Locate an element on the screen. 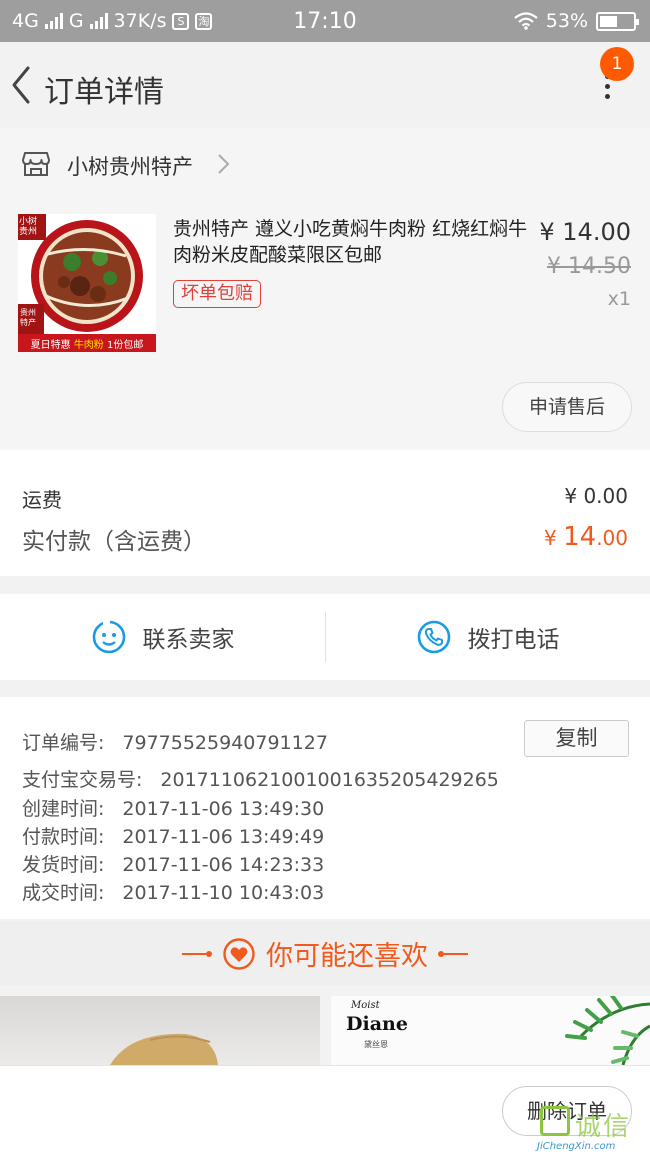  thumb-banner-b: 牛肉粉 is located at coordinates (88, 345).